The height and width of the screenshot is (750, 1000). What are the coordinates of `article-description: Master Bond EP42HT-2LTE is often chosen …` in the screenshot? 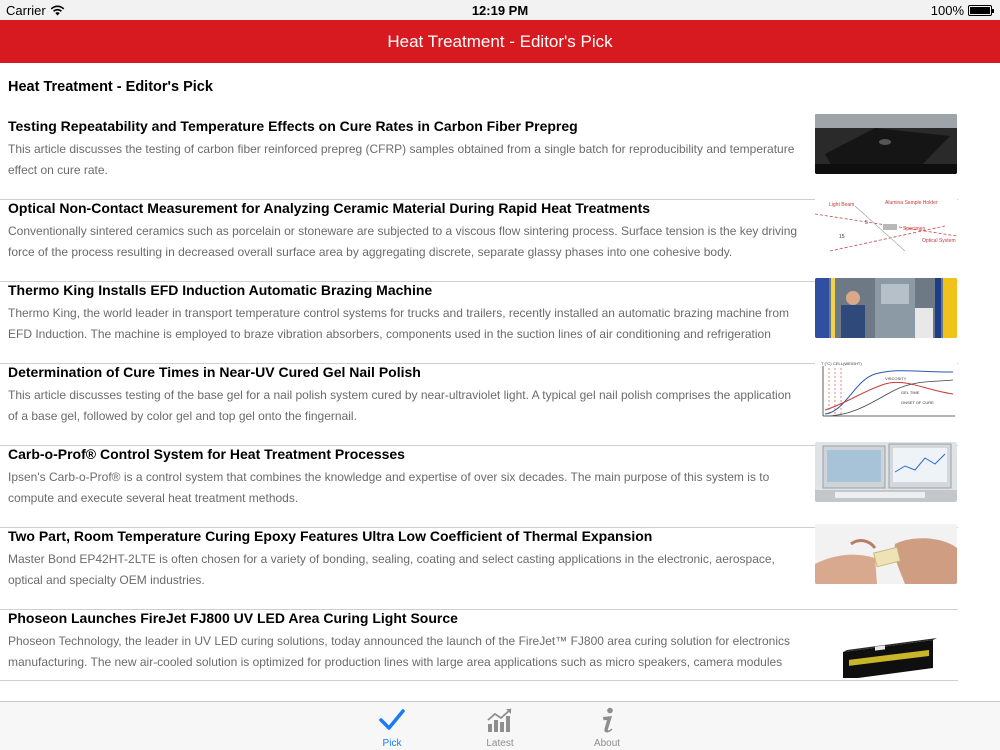 It's located at (391, 569).